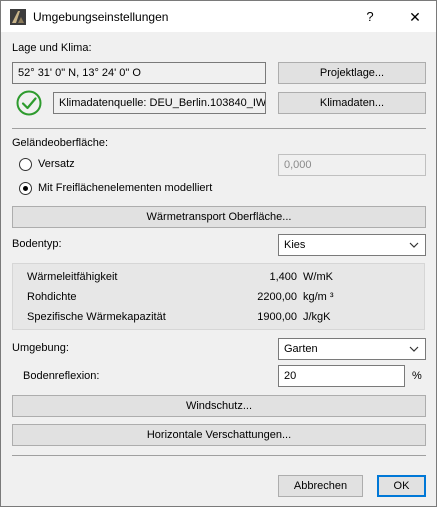  Describe the element at coordinates (370, 17) in the screenshot. I see `help-button: ?` at that location.